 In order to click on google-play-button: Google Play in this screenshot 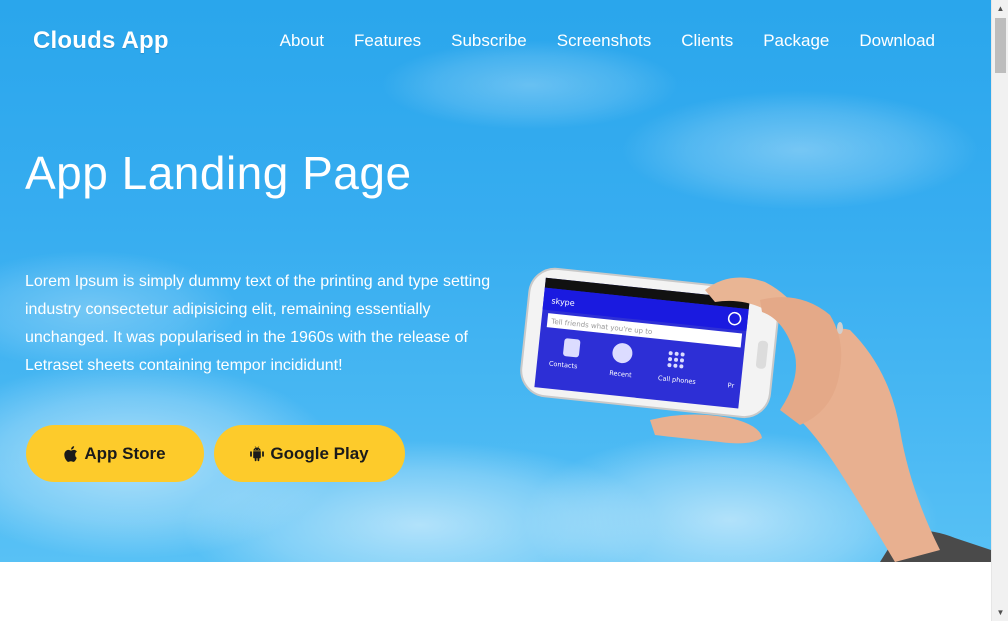, I will do `click(309, 453)`.